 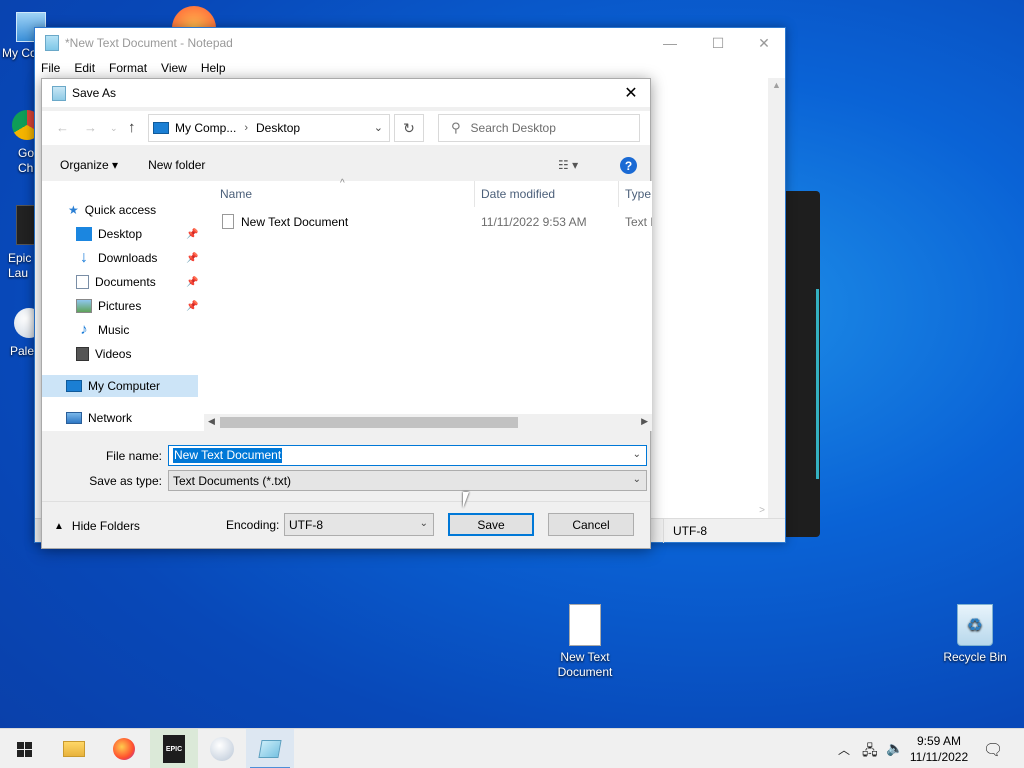 I want to click on window-accent, so click(x=817, y=384).